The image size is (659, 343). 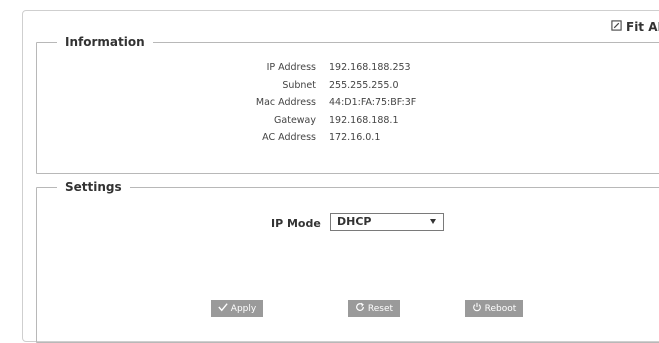 What do you see at coordinates (642, 27) in the screenshot?
I see `fit-ap-label: Fit AP` at bounding box center [642, 27].